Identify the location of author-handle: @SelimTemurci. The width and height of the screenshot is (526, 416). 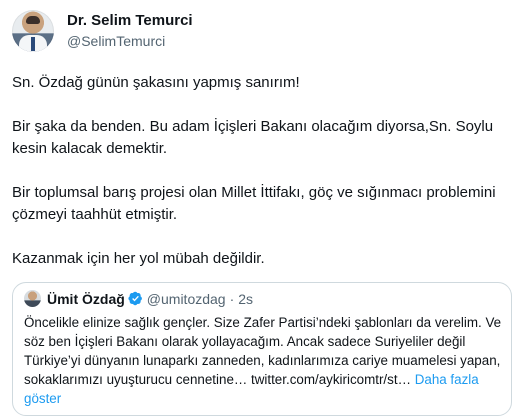
(116, 41).